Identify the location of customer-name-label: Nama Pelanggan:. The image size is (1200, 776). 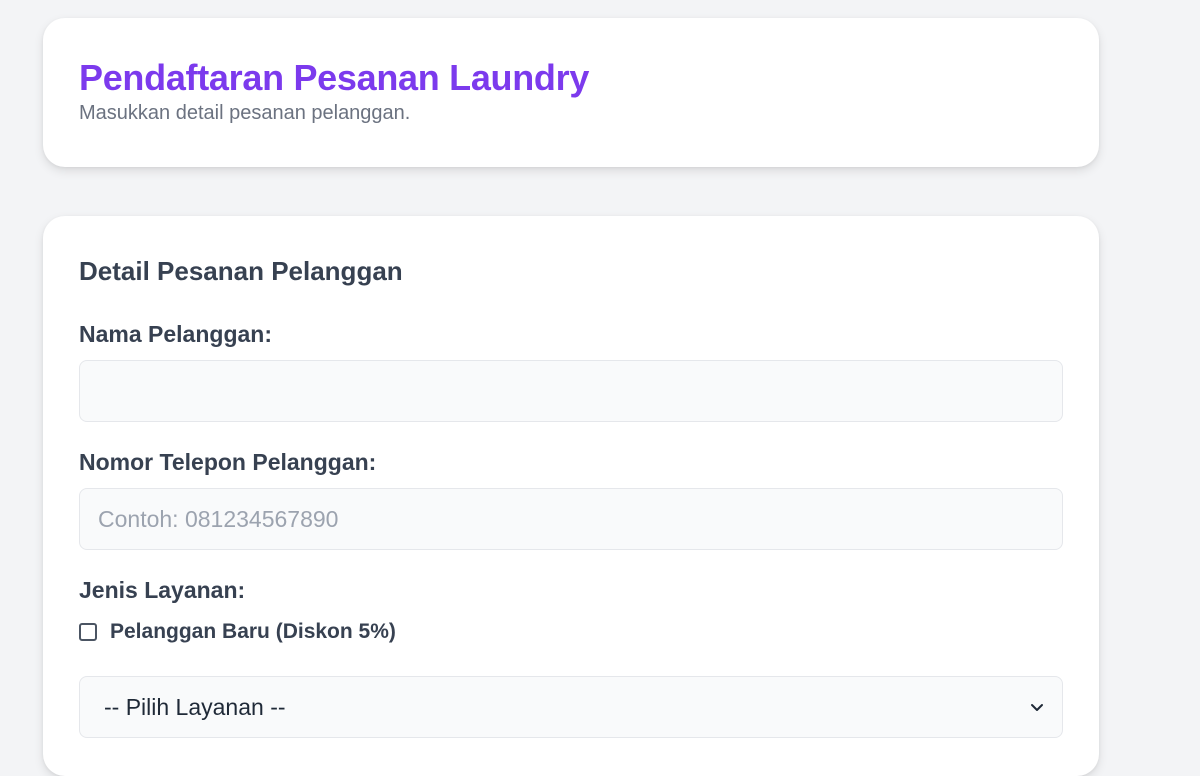
(175, 334).